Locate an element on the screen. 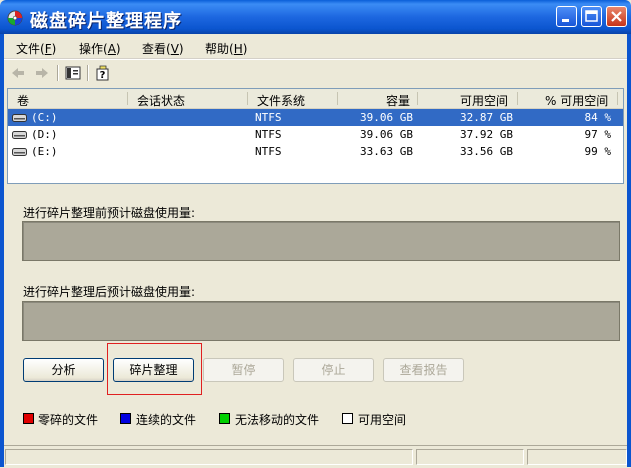 This screenshot has height=468, width=631. console-tree-icon is located at coordinates (73, 73).